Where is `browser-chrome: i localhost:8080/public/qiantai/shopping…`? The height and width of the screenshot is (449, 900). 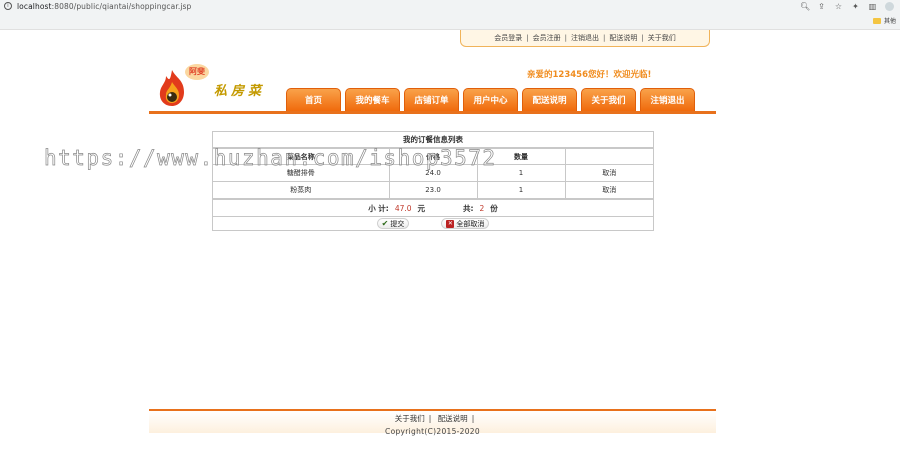 browser-chrome: i localhost:8080/public/qiantai/shopping… is located at coordinates (450, 15).